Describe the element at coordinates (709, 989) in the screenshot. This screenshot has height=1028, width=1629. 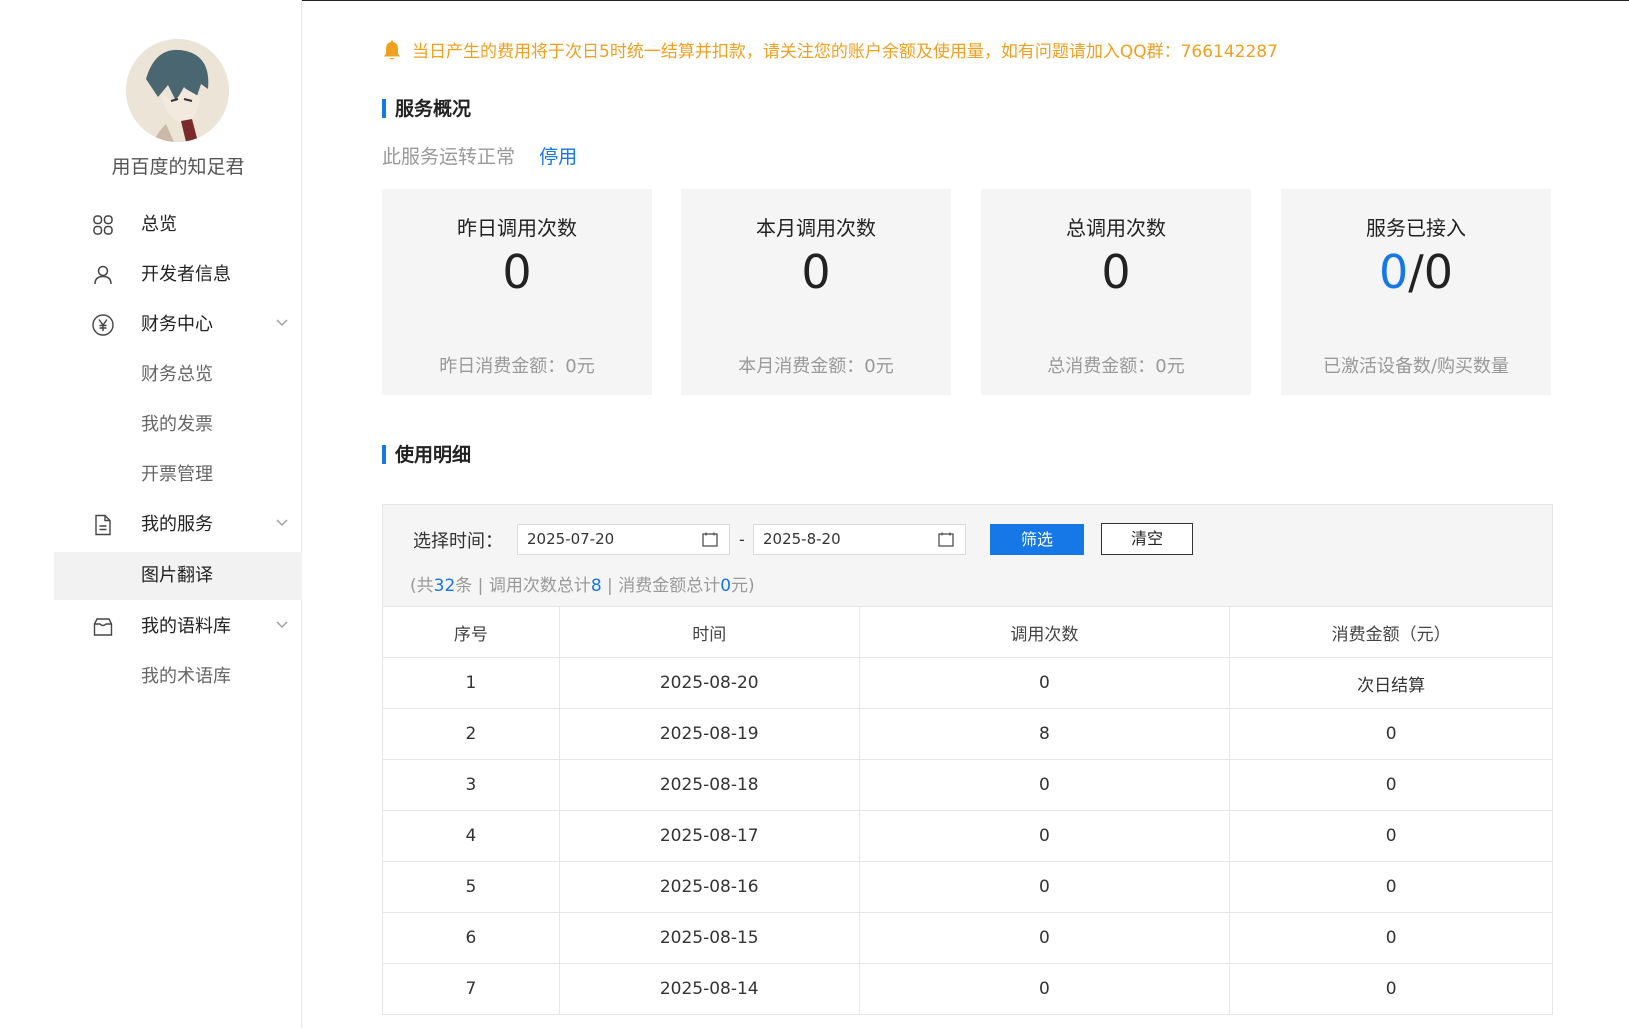
I see `table-cell: 2025-08-14` at that location.